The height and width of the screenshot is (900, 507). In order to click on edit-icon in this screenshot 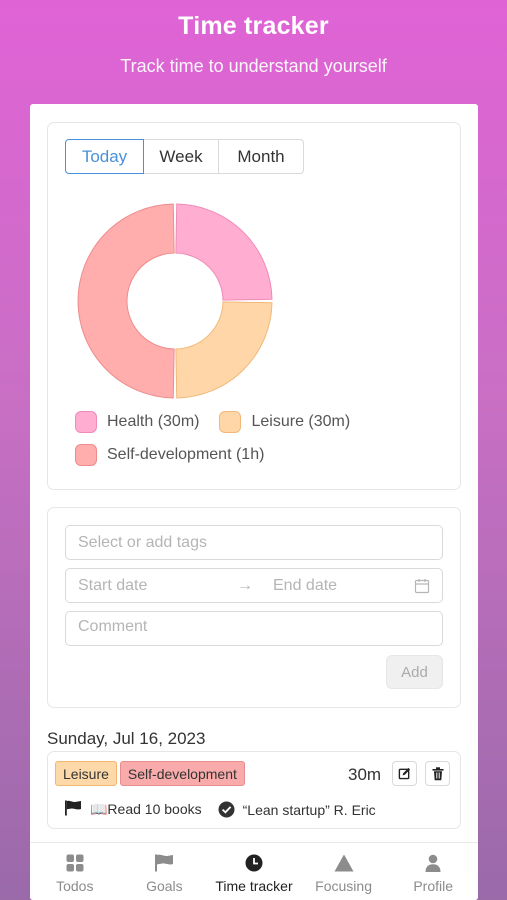, I will do `click(404, 773)`.